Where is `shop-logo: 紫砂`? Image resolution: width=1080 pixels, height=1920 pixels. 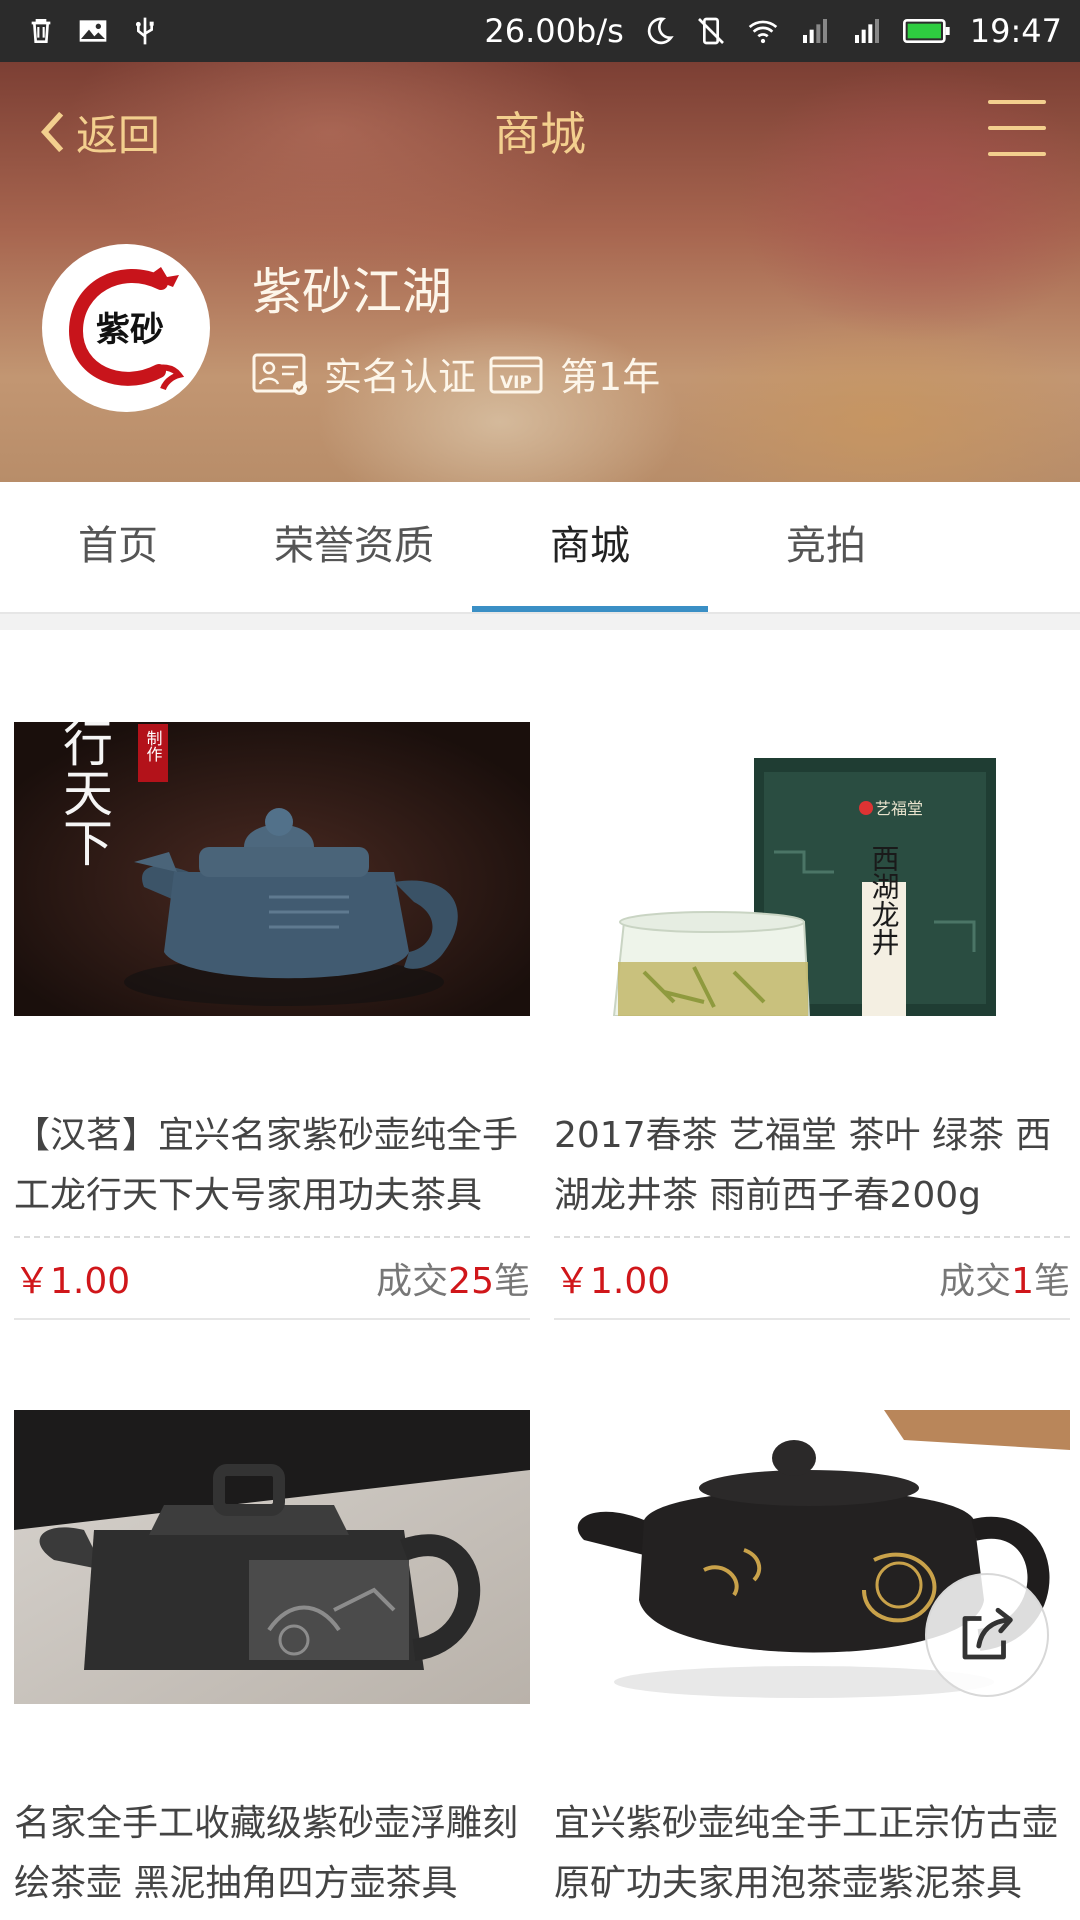
shop-logo: 紫砂 is located at coordinates (126, 329).